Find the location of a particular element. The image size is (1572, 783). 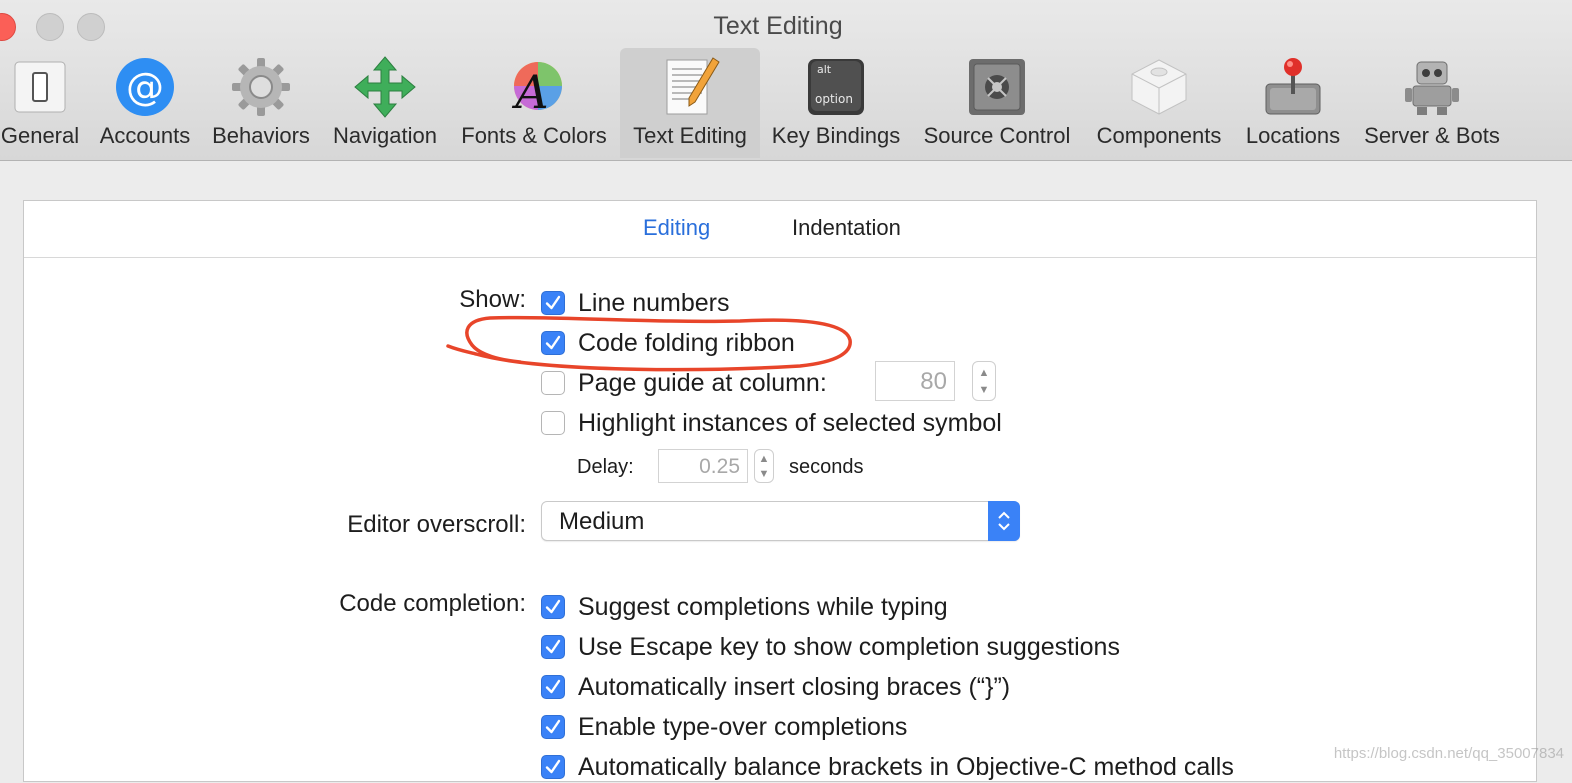

page-guide-column-field: 80 is located at coordinates (915, 381).